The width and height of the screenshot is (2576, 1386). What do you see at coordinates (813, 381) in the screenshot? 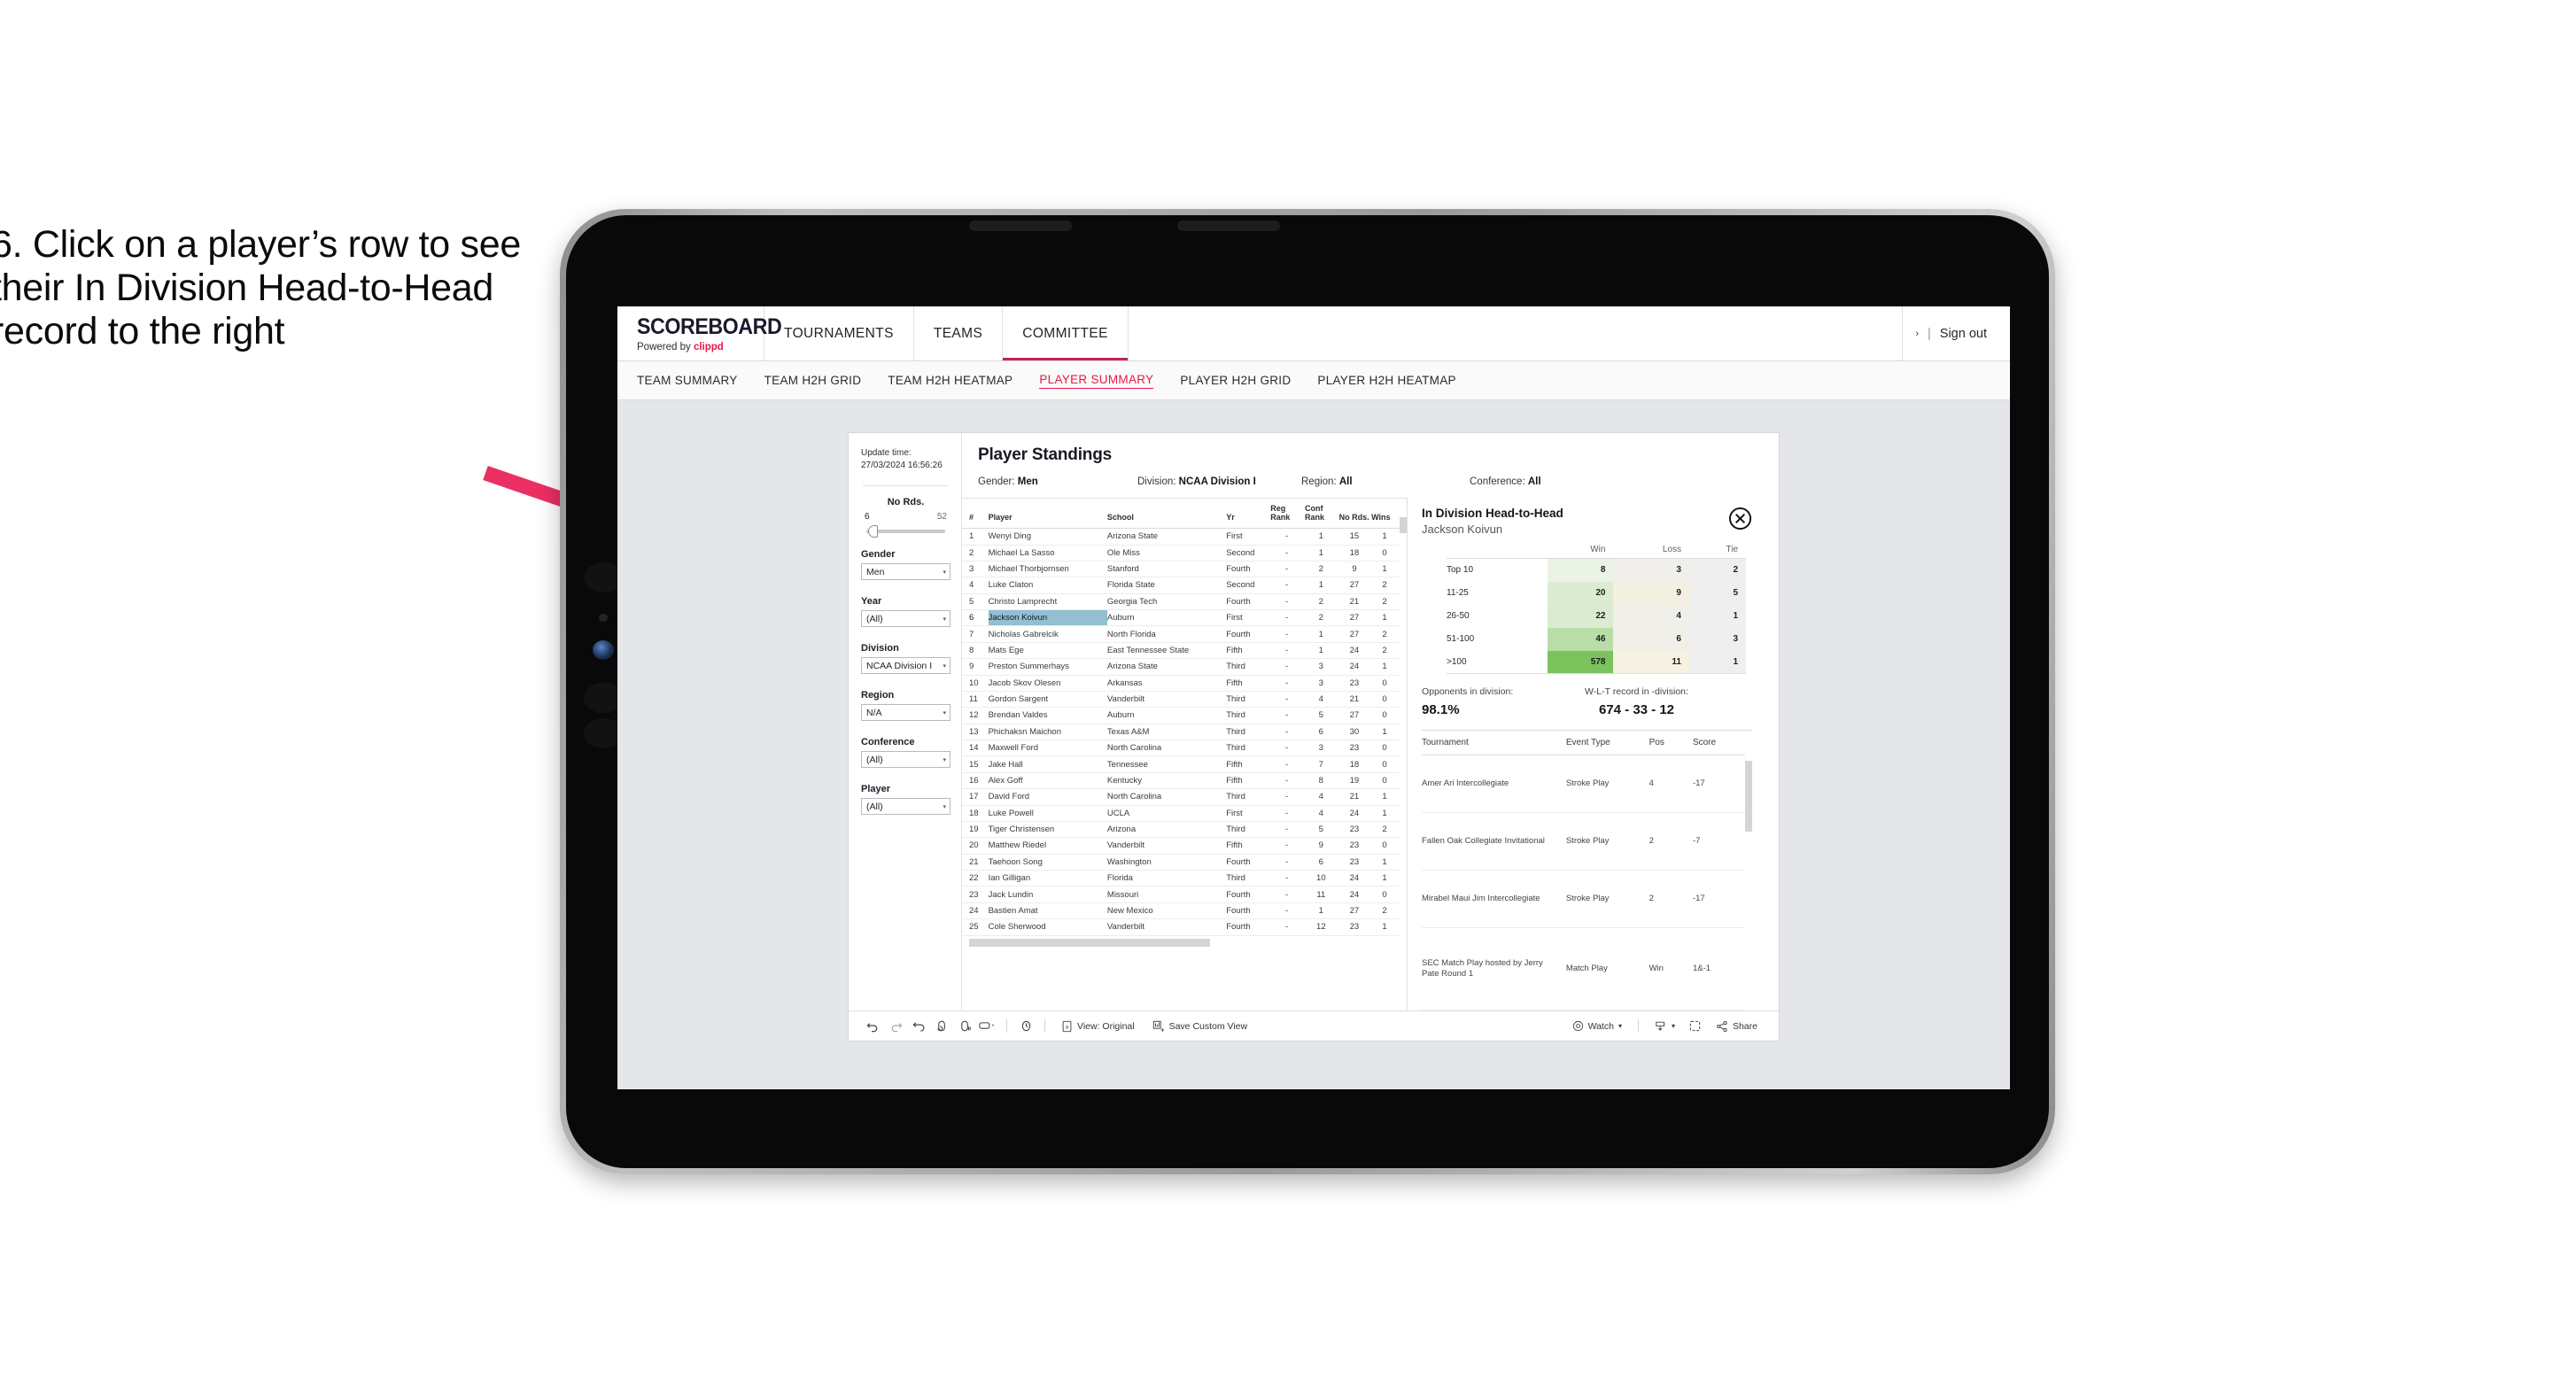
I see `subnav-team-h2h-grid: TEAM H2H GRID` at bounding box center [813, 381].